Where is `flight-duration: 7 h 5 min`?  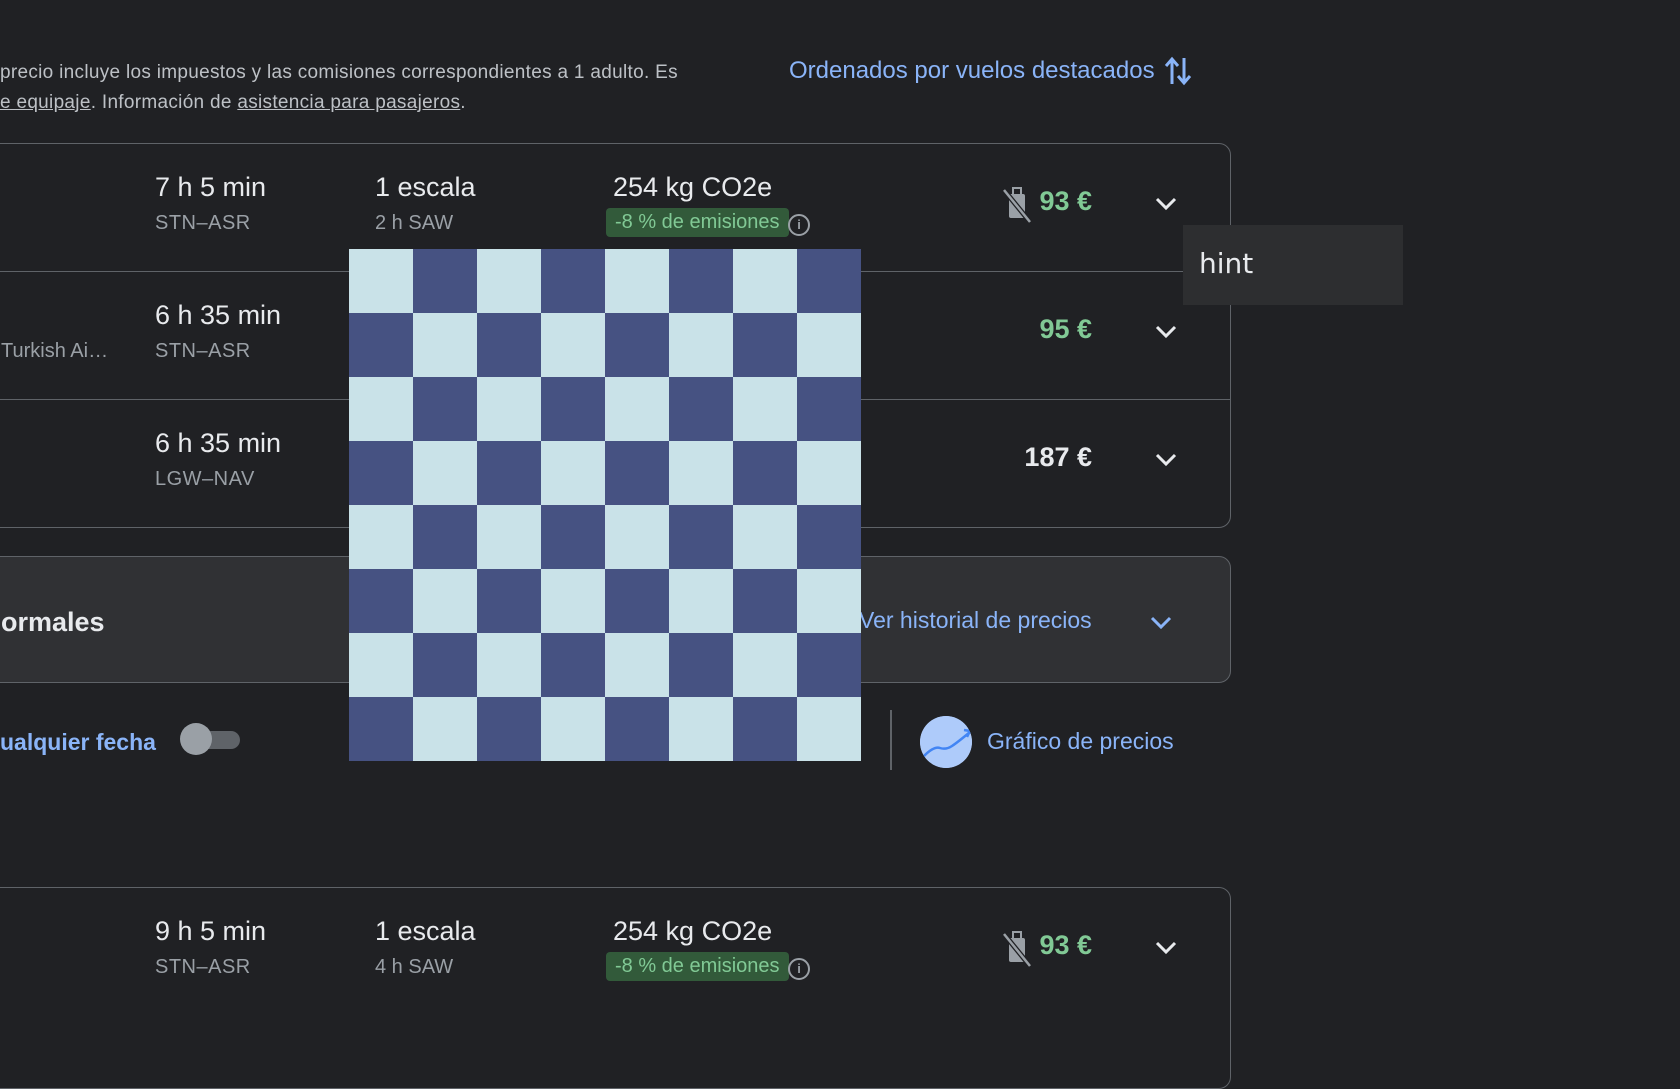 flight-duration: 7 h 5 min is located at coordinates (211, 187).